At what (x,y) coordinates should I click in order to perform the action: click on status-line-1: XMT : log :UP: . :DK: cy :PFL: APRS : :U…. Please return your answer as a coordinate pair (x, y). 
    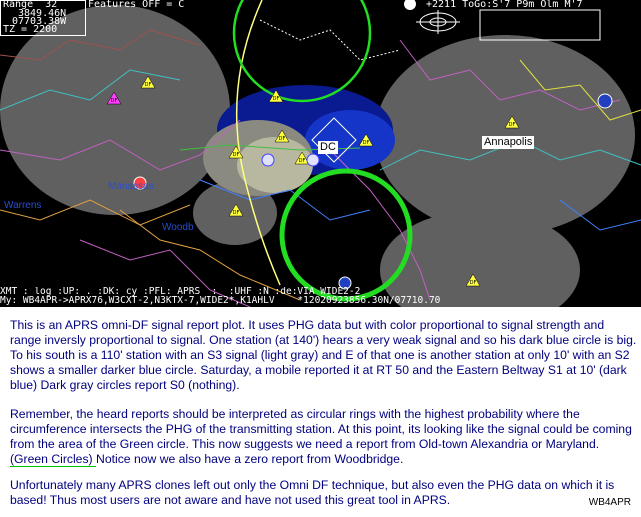
    Looking at the image, I should click on (180, 291).